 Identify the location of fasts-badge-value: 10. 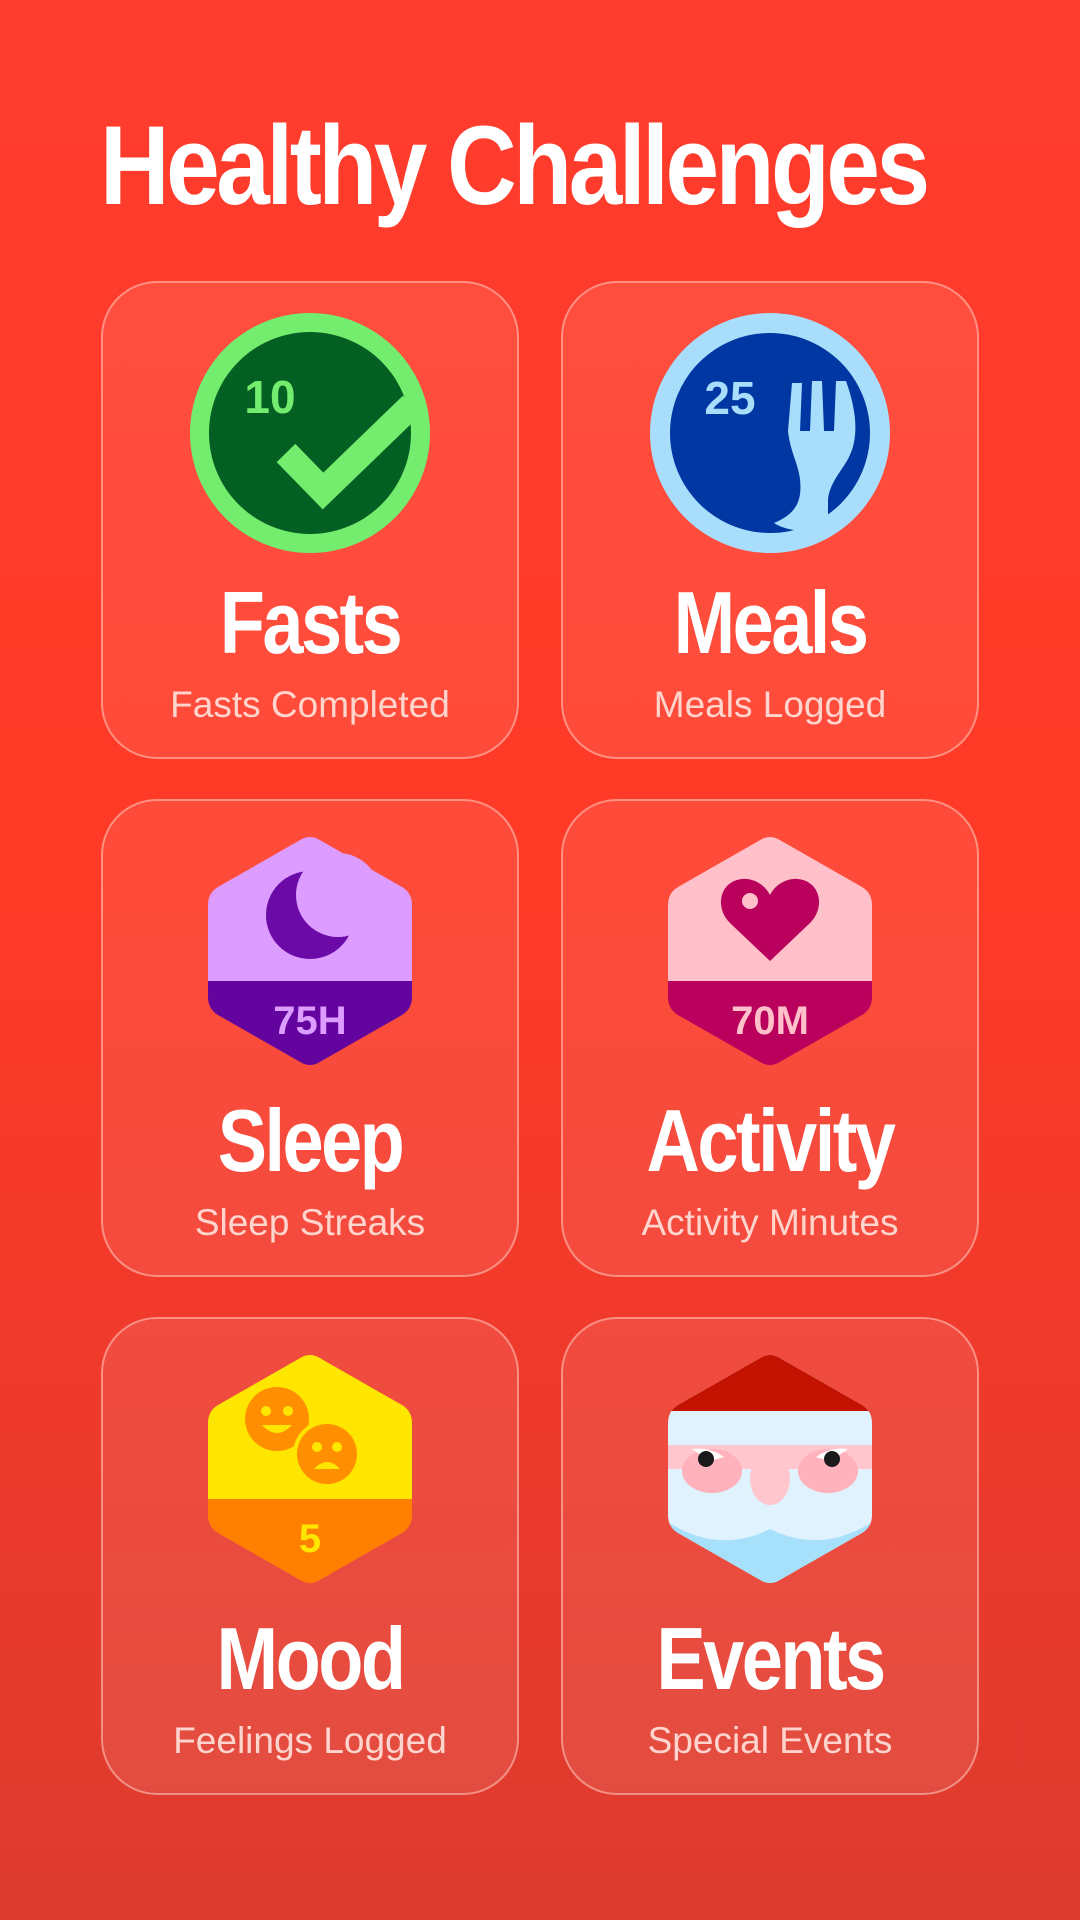
(269, 397).